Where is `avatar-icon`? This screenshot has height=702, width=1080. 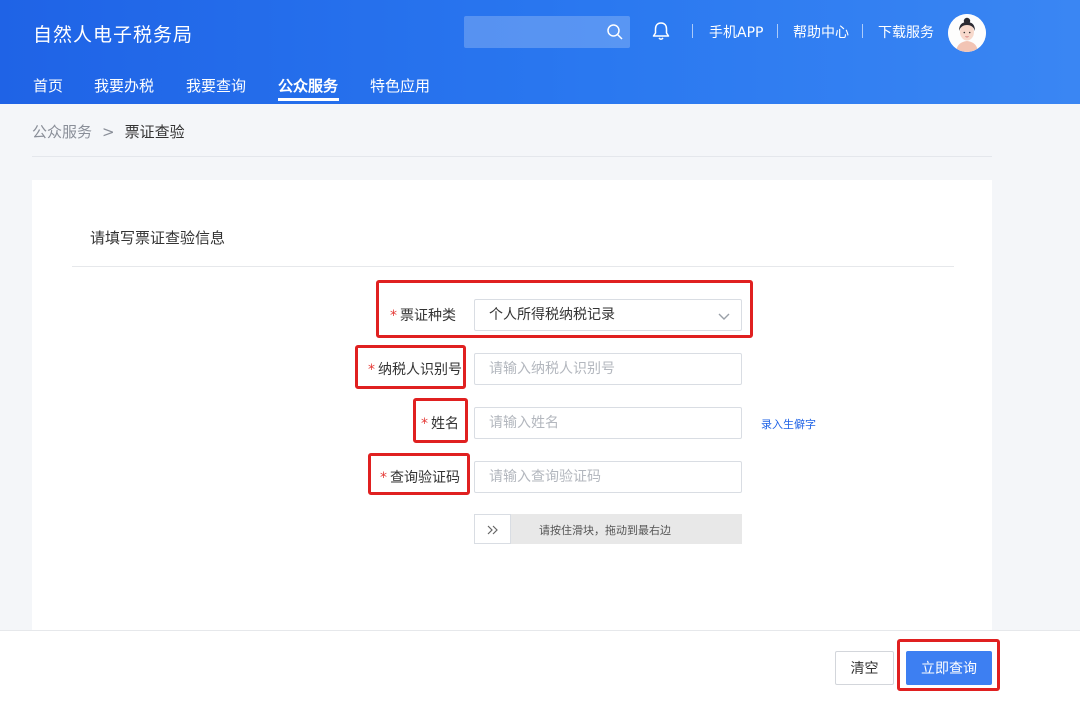
avatar-icon is located at coordinates (967, 33).